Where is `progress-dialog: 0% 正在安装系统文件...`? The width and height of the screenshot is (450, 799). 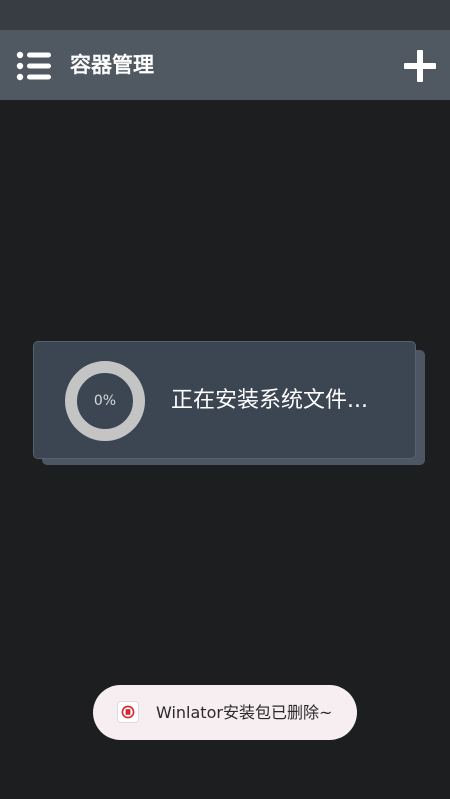
progress-dialog: 0% 正在安装系统文件... is located at coordinates (224, 400).